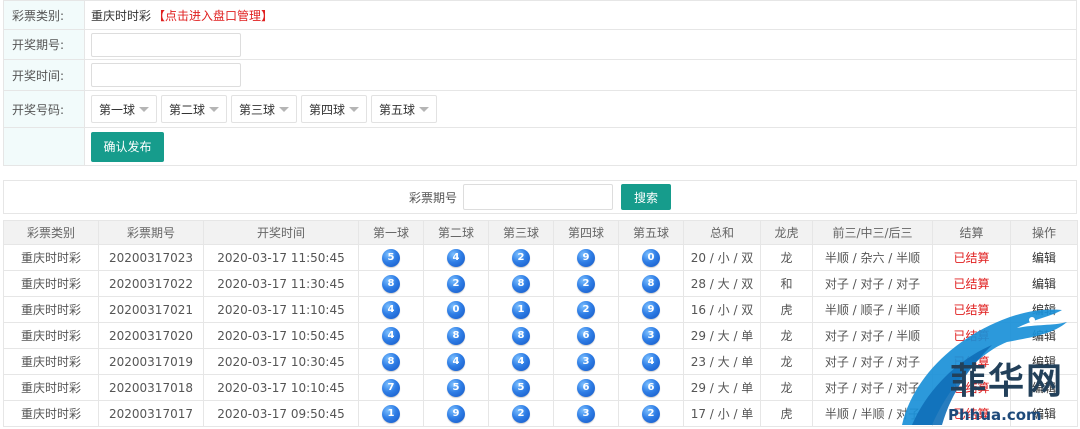 The image size is (1080, 429). I want to click on dragon-tiger-cell: 龙, so click(786, 257).